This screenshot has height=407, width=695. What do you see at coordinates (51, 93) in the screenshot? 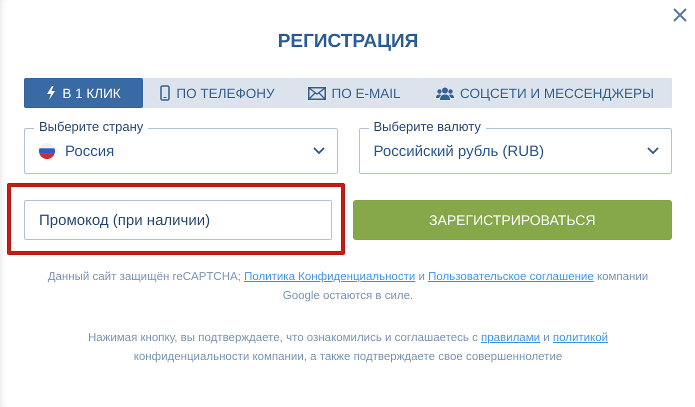
I see `lightning-icon` at bounding box center [51, 93].